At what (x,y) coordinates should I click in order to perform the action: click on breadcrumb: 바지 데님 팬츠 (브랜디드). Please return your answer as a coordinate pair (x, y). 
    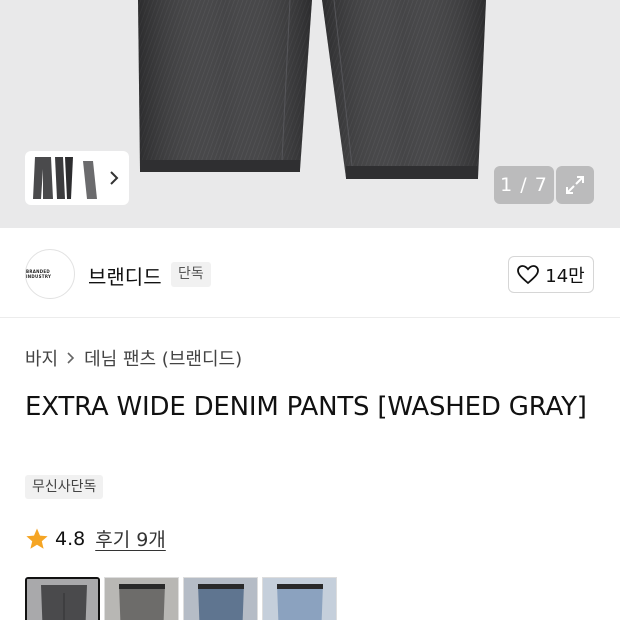
    Looking at the image, I should click on (133, 358).